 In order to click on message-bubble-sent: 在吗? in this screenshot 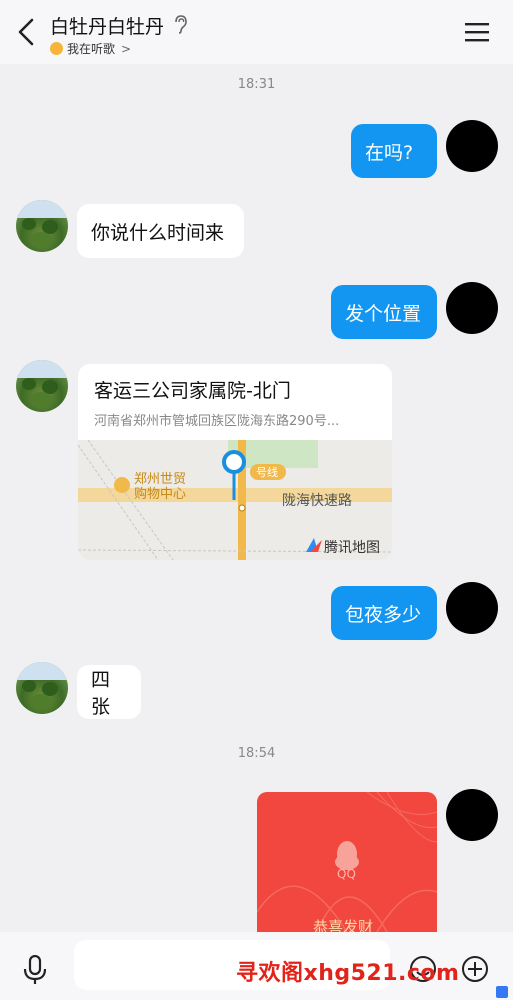, I will do `click(394, 151)`.